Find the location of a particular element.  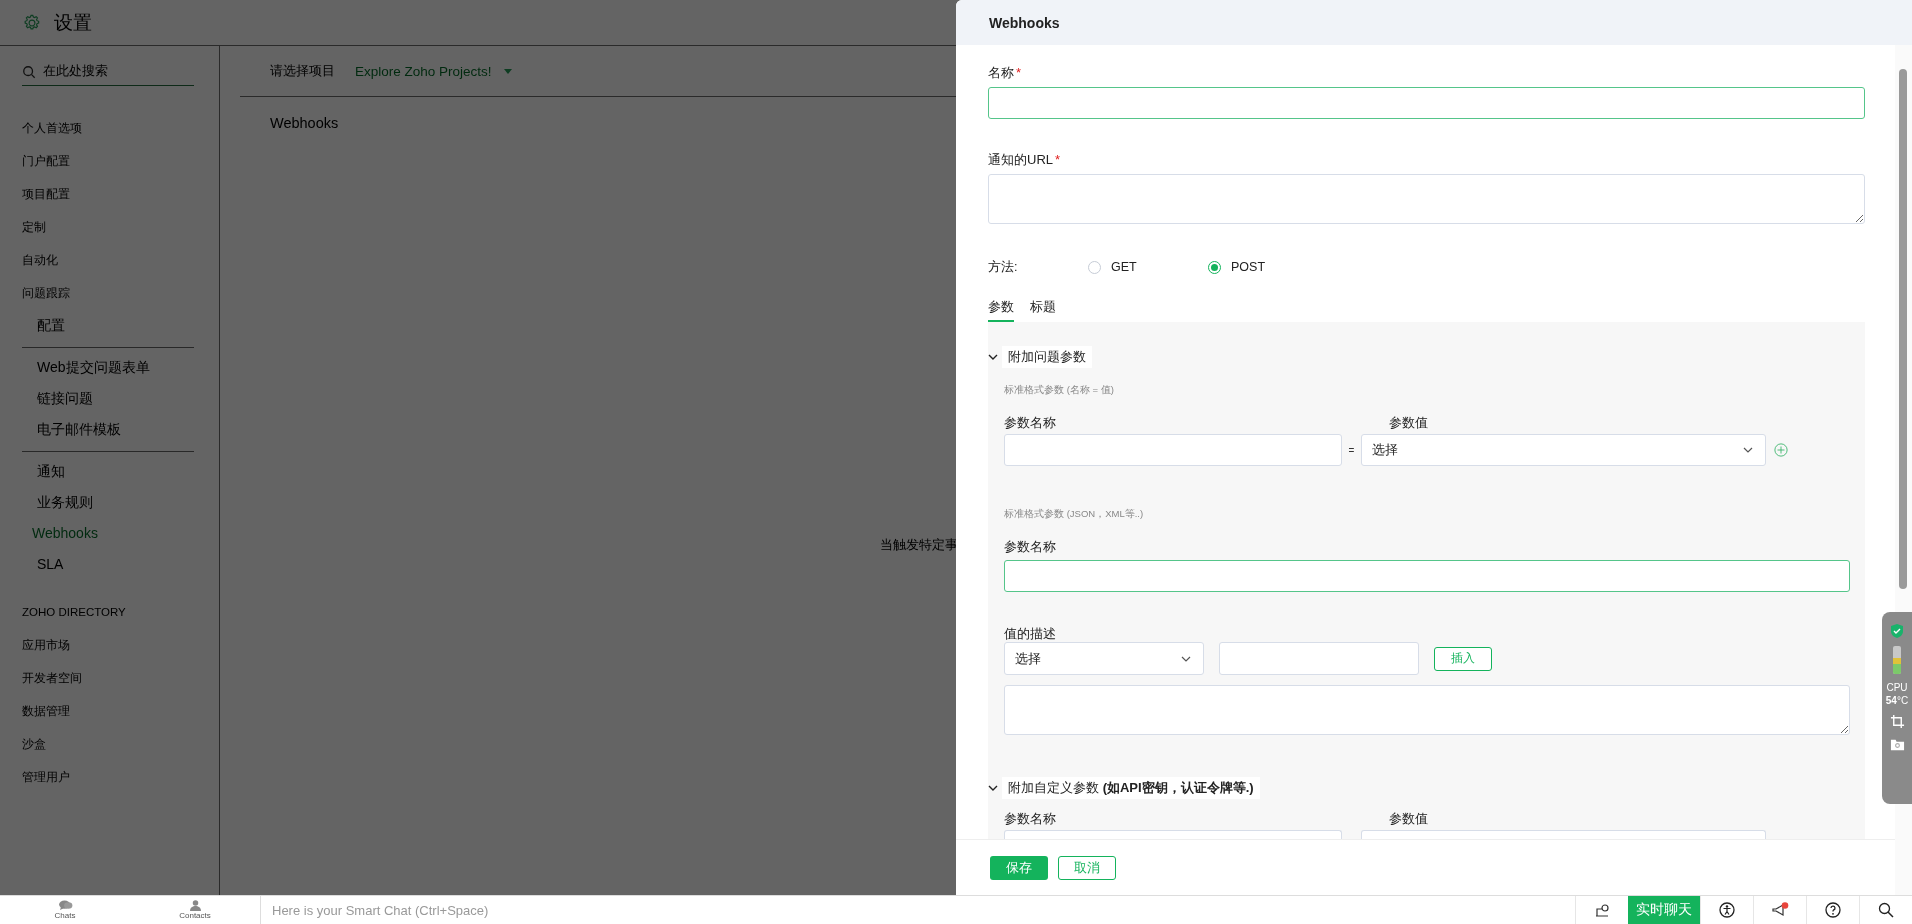

add-icon is located at coordinates (1781, 450).